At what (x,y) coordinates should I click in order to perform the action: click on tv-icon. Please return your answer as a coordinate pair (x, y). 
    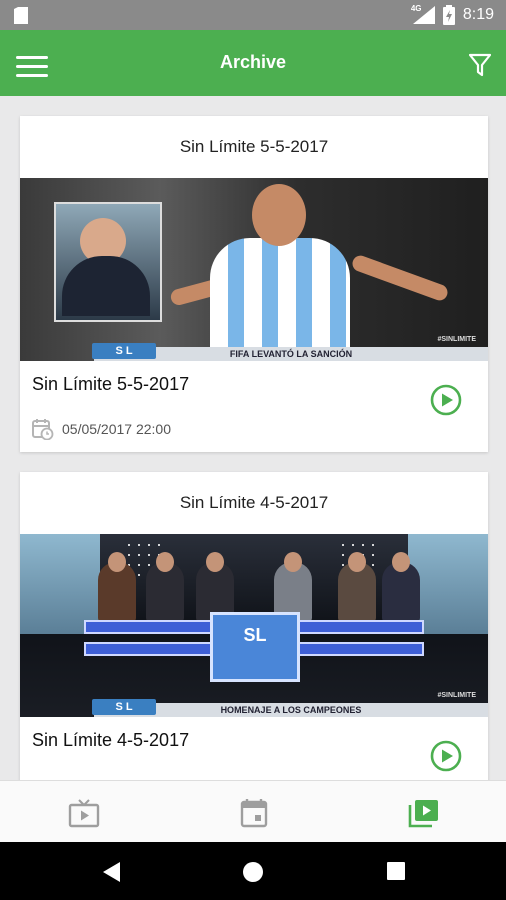
    Looking at the image, I should click on (84, 813).